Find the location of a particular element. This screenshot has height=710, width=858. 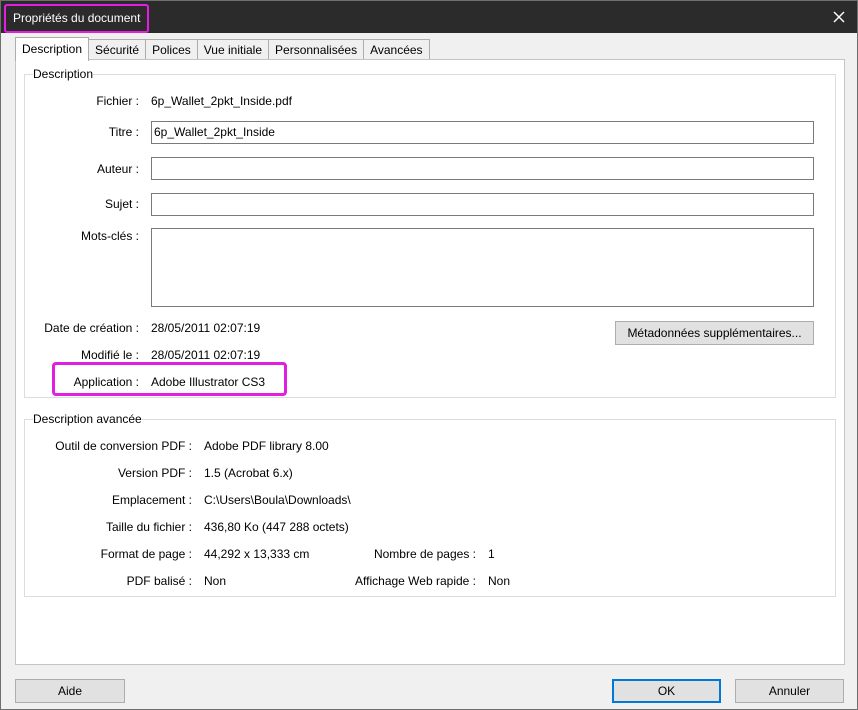

tab-advanced: Avancées is located at coordinates (396, 49).